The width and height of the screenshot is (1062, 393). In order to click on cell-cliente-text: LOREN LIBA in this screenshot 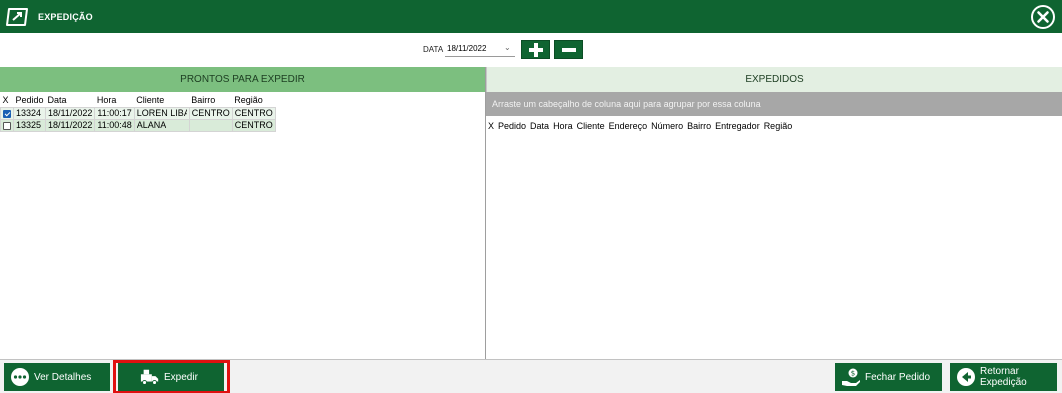, I will do `click(161, 113)`.